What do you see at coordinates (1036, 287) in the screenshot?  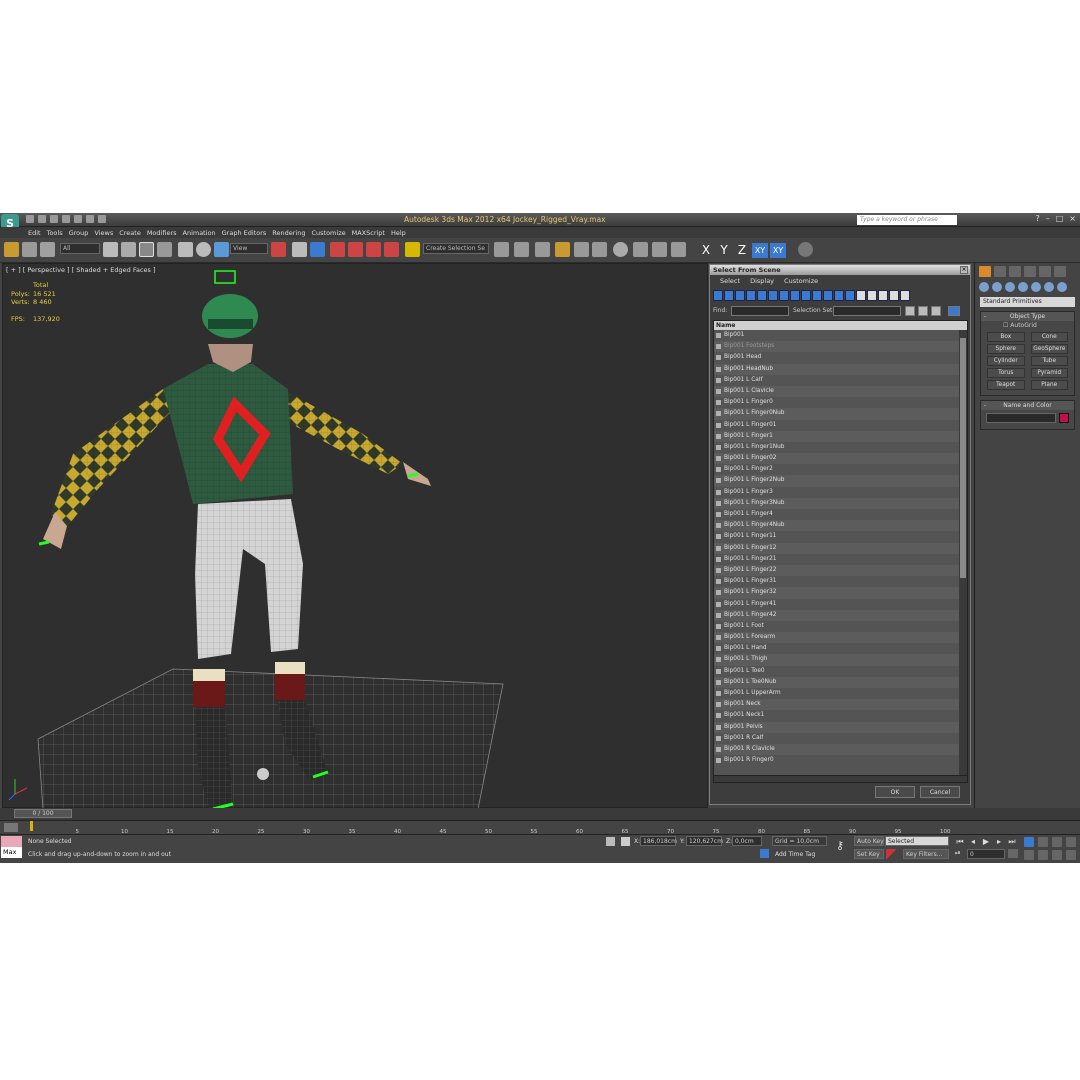 I see `helpers-category-icon` at bounding box center [1036, 287].